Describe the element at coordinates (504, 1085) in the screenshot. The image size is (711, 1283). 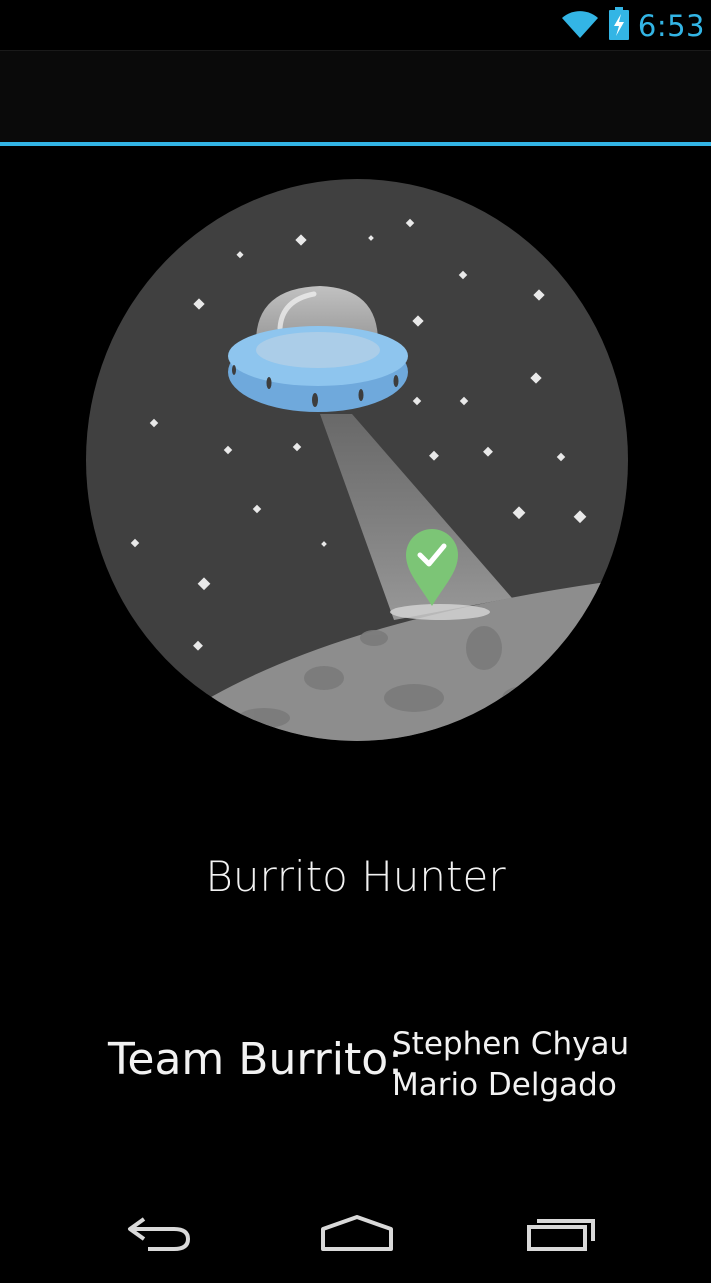
I see `team-member: Mario Delgado` at that location.